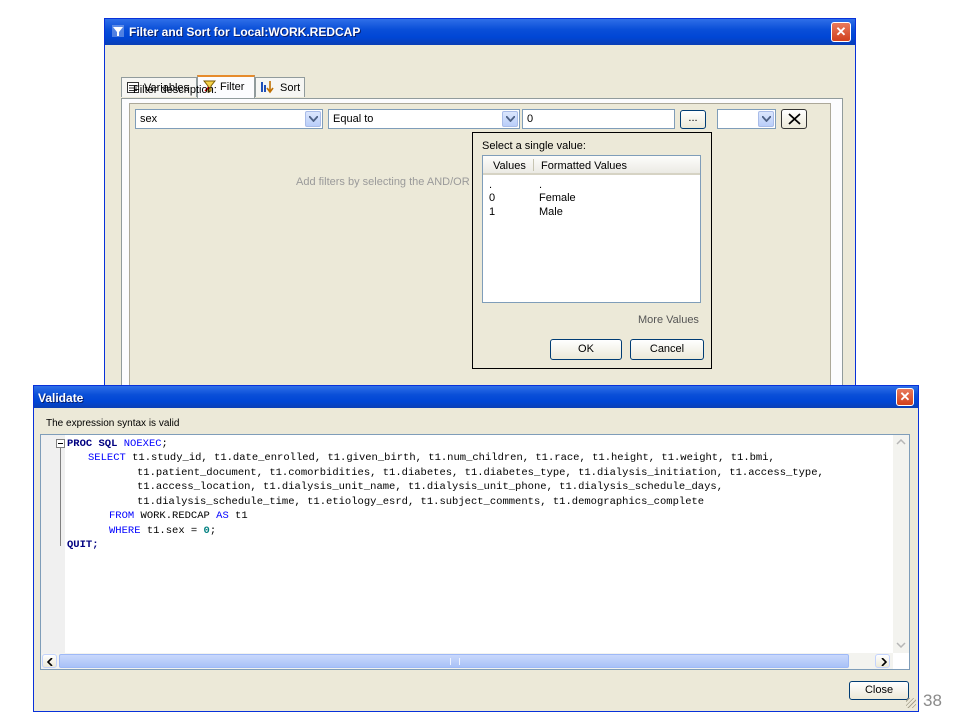 The image size is (960, 720). I want to click on code-select: SELECT, so click(107, 458).